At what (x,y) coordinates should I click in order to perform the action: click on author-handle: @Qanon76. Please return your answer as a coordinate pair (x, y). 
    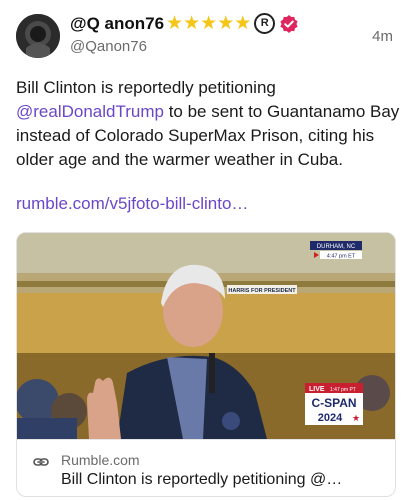
    Looking at the image, I should click on (108, 46).